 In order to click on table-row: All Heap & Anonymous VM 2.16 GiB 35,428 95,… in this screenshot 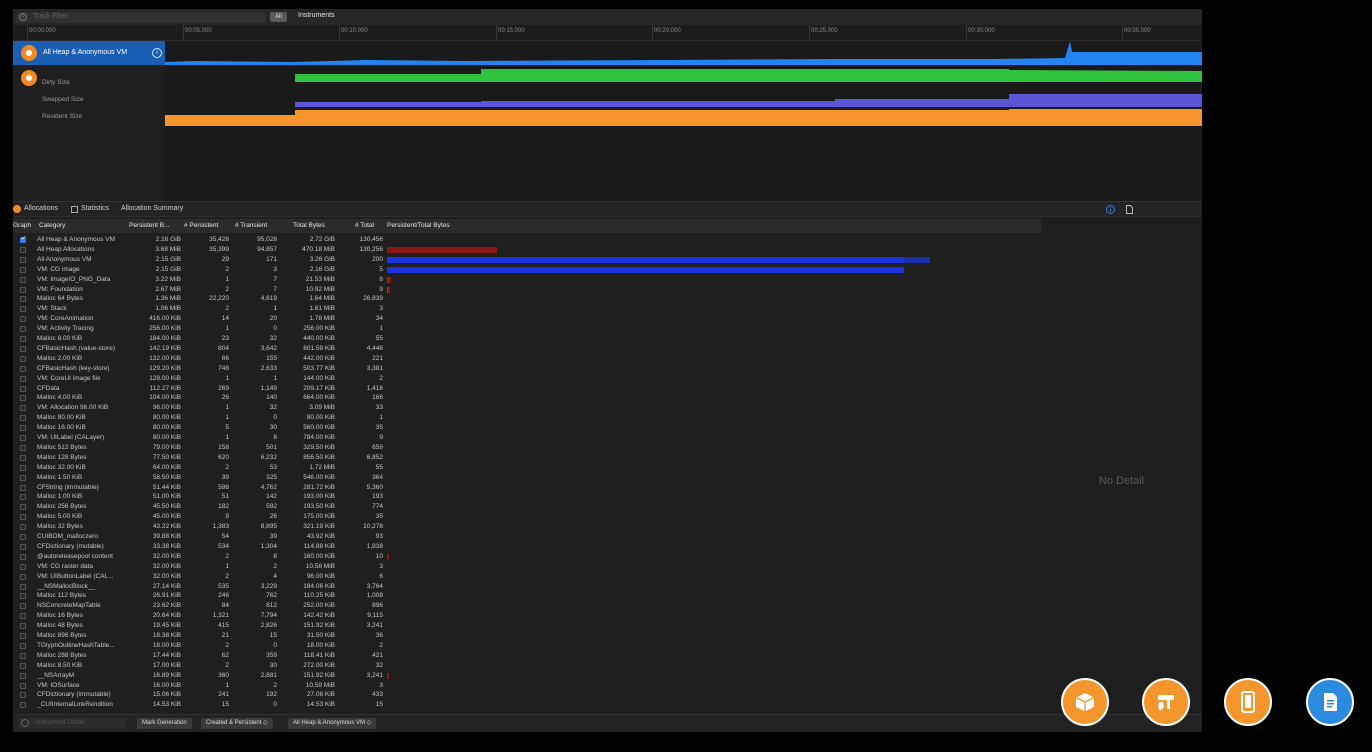, I will do `click(527, 240)`.